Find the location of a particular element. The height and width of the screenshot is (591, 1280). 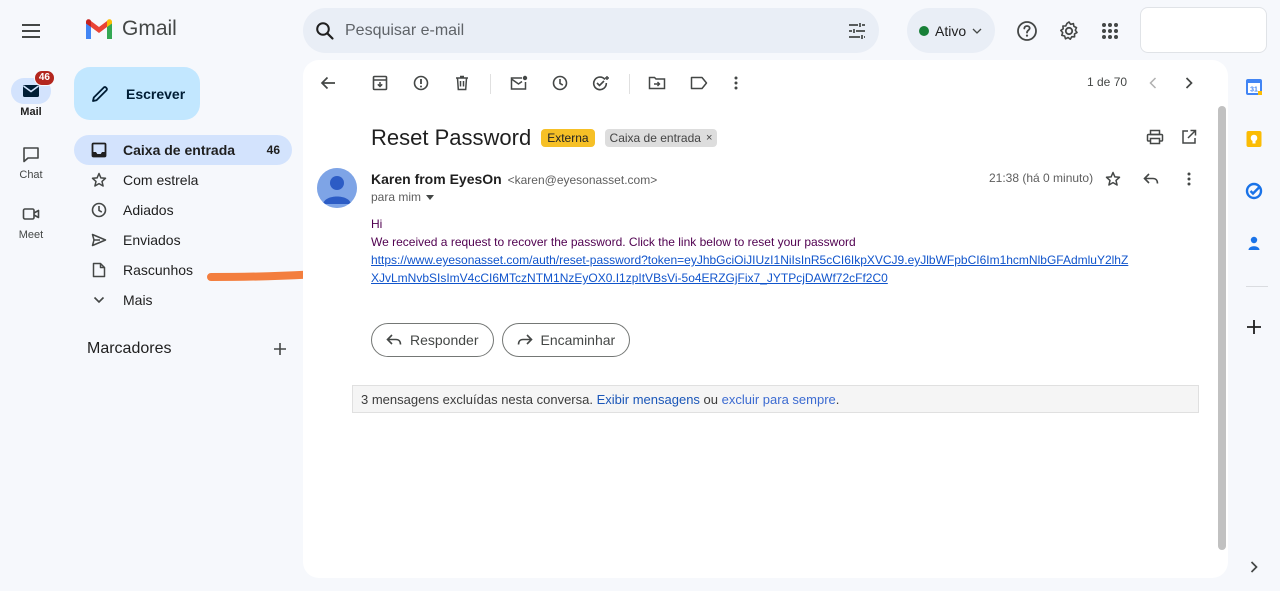

report-spam-button is located at coordinates (421, 83).